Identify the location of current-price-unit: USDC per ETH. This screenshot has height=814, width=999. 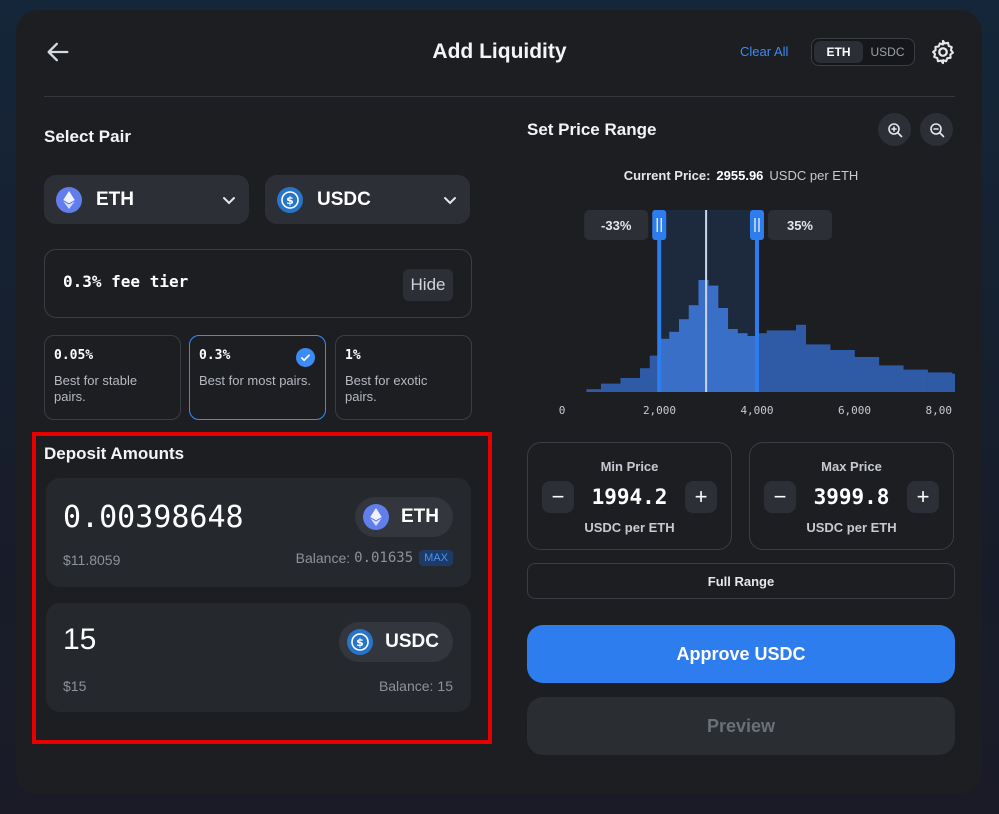
(814, 175).